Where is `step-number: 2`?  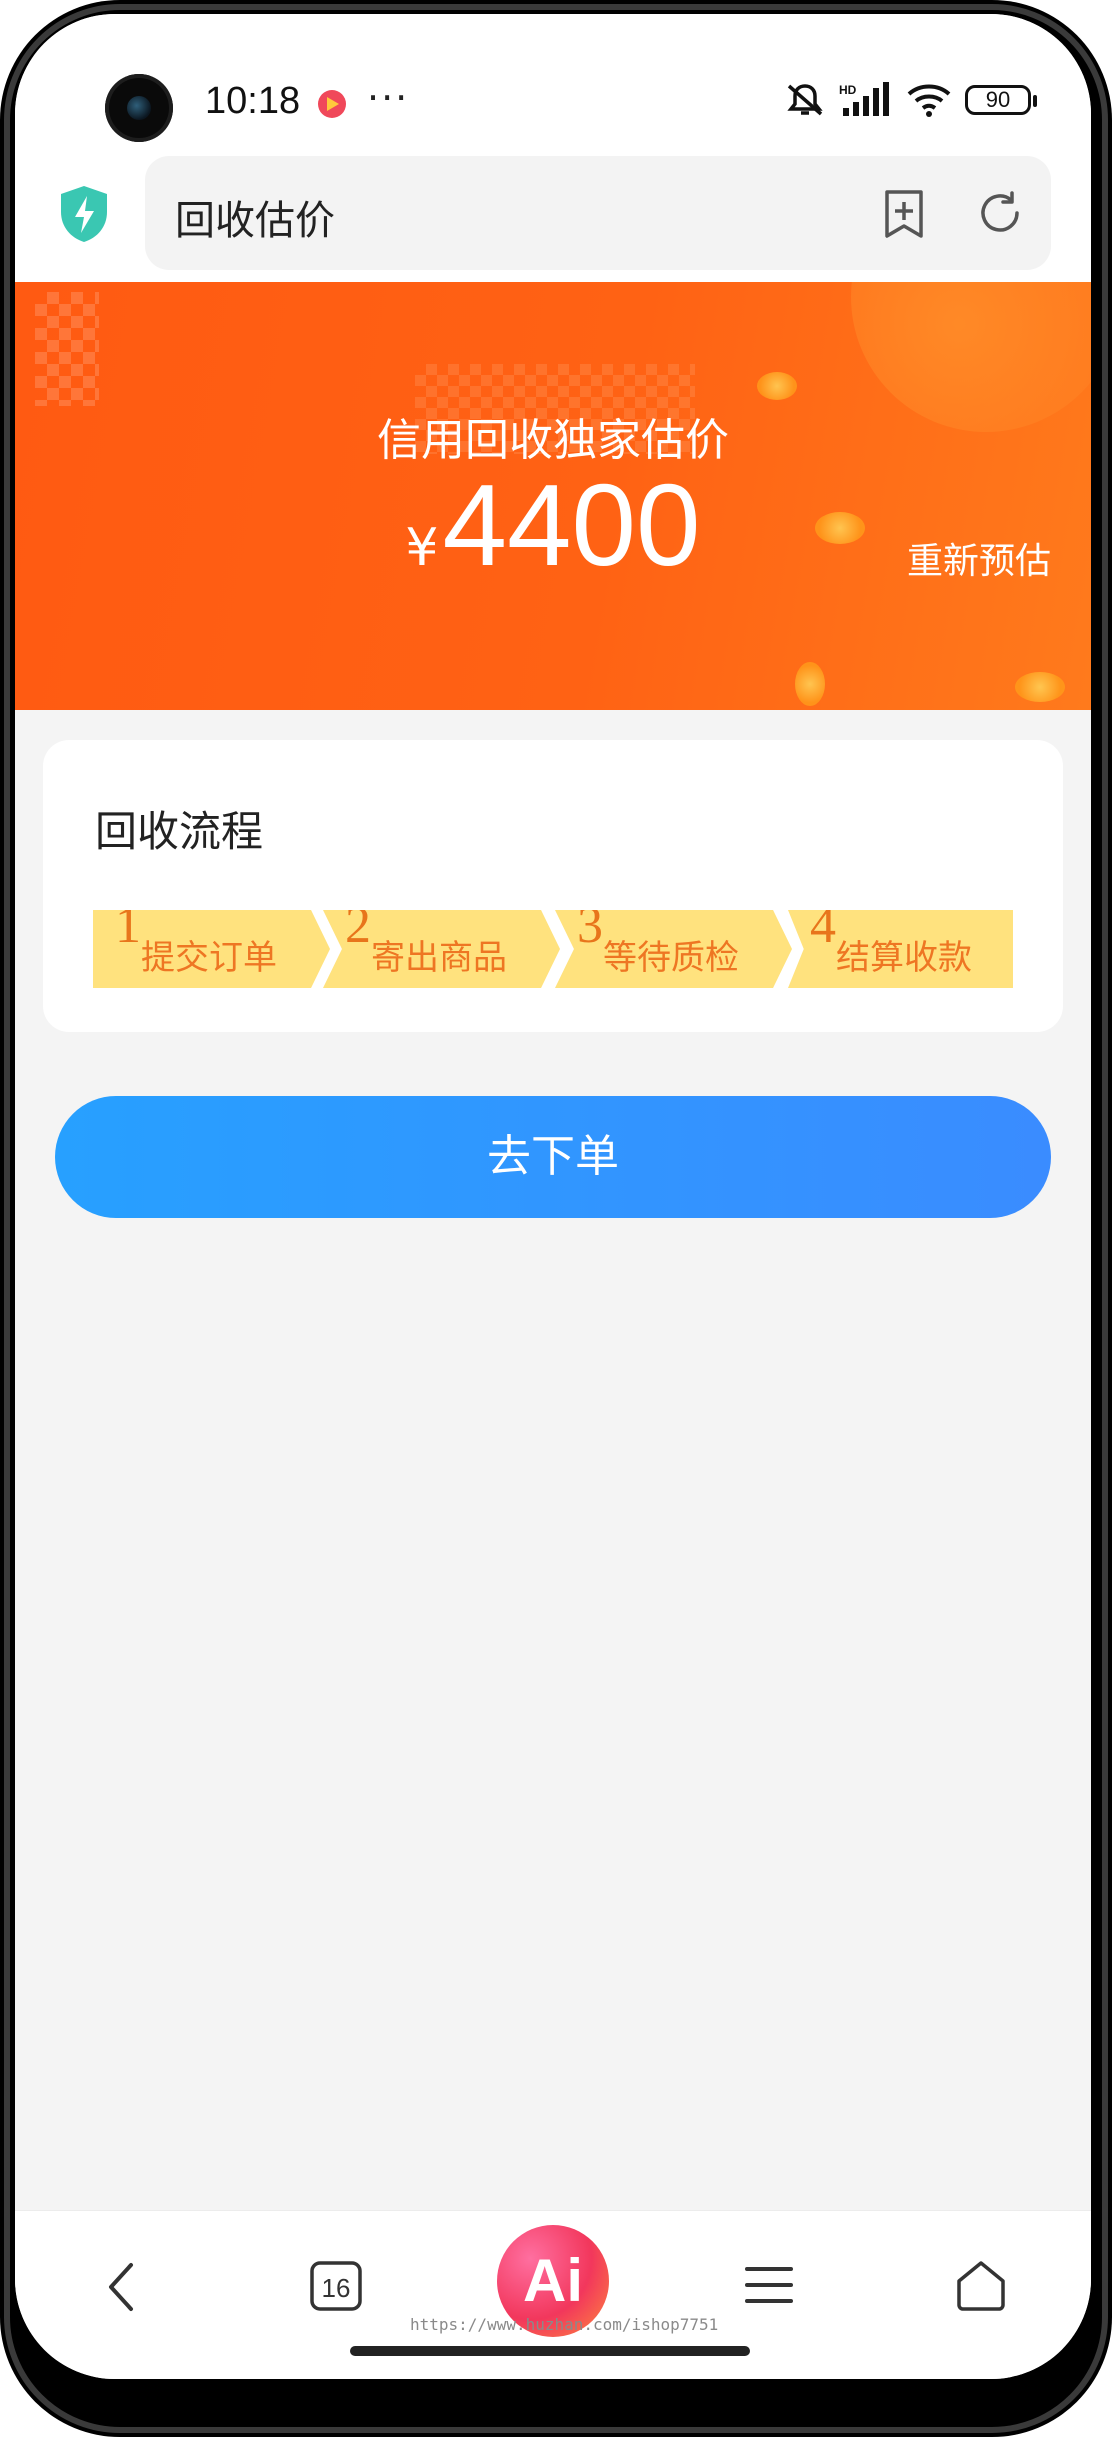 step-number: 2 is located at coordinates (358, 925).